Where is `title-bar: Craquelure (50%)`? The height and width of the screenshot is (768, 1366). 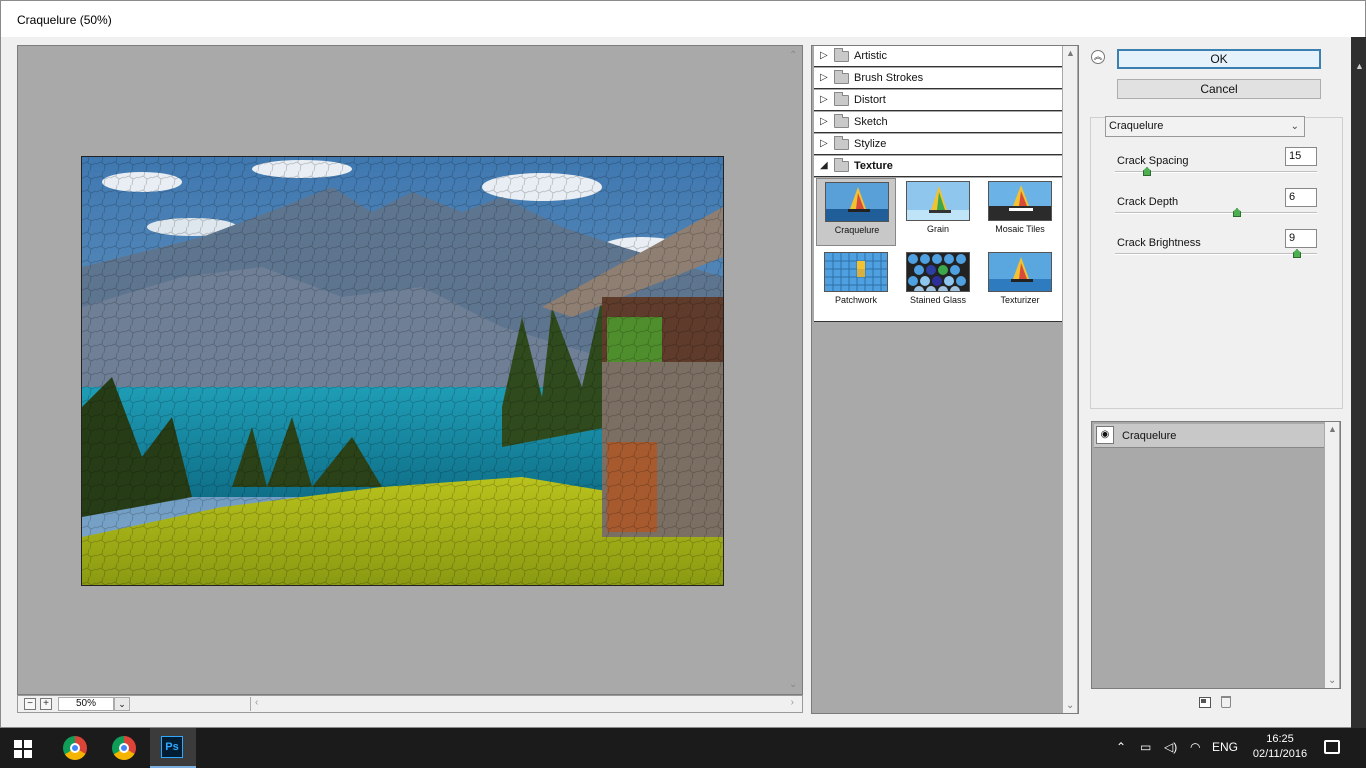
title-bar: Craquelure (50%) is located at coordinates (683, 19).